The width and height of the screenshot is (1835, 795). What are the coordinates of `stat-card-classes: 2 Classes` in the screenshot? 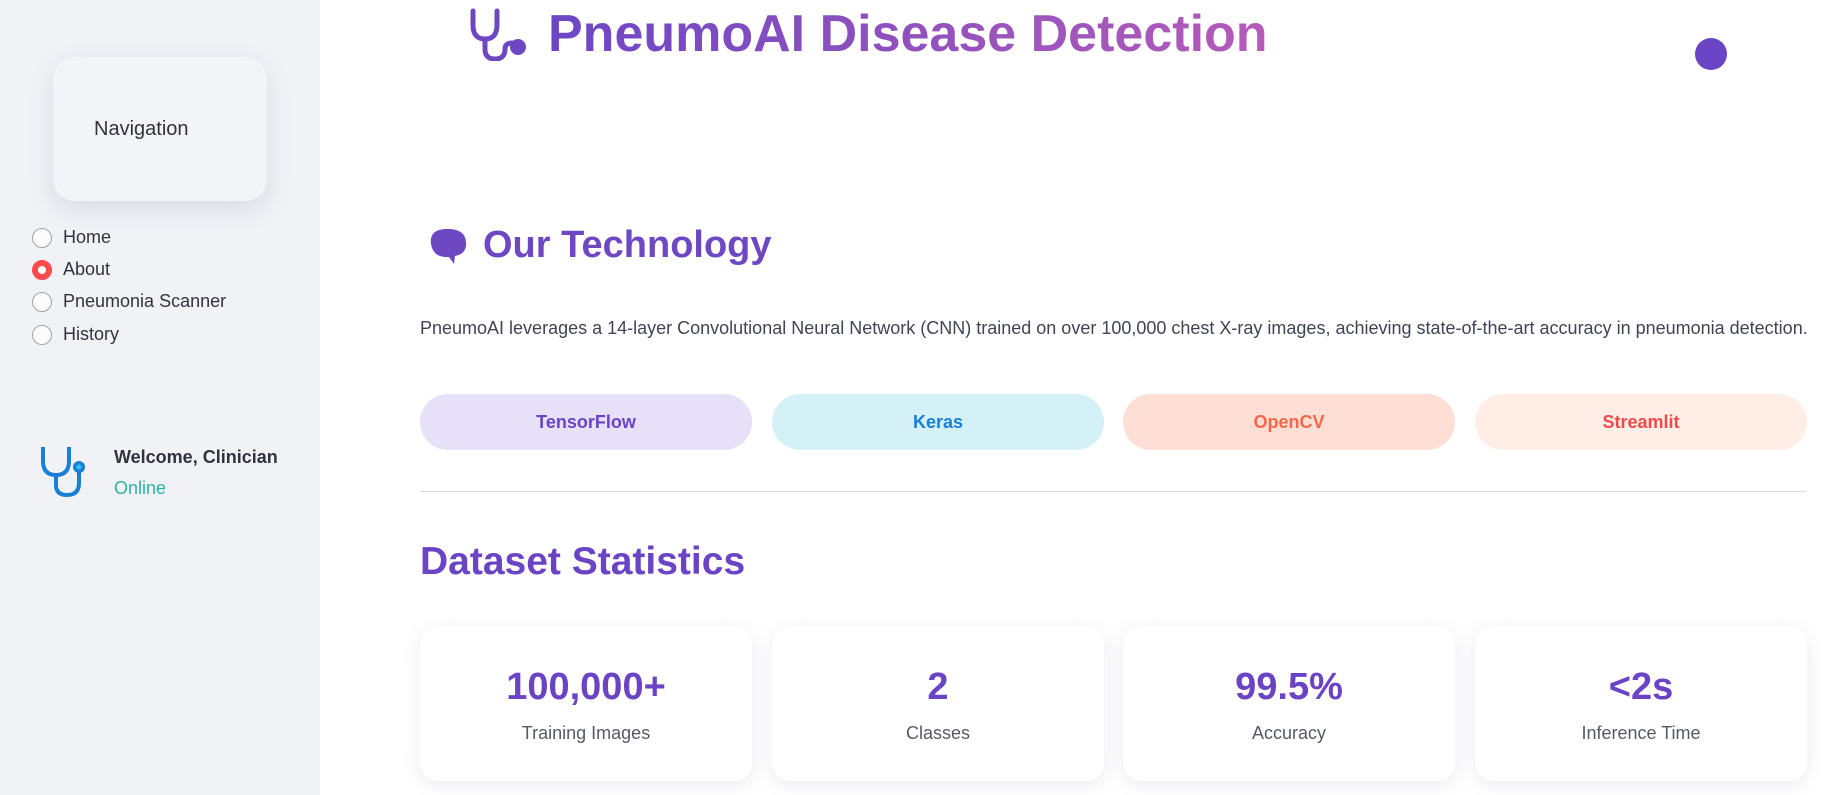 It's located at (938, 703).